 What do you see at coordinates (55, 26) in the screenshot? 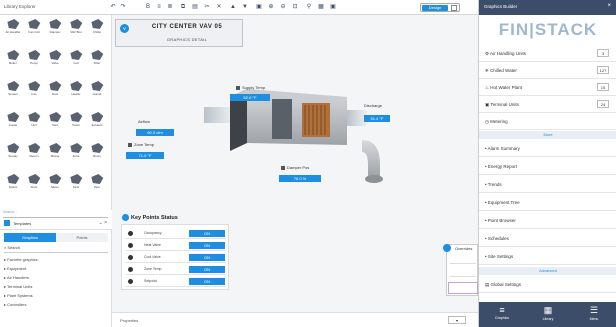
I see `library-symbol: Damper` at bounding box center [55, 26].